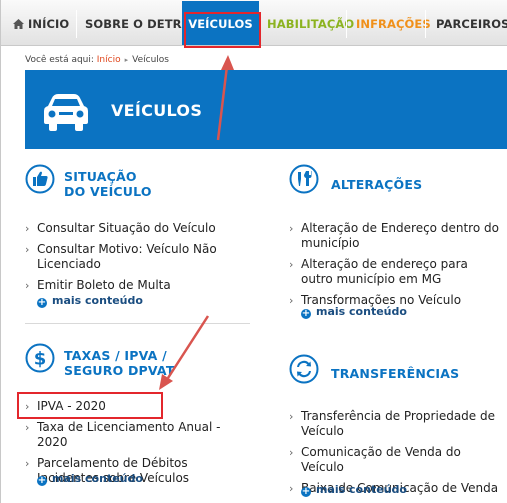 This screenshot has height=503, width=507. Describe the element at coordinates (222, 30) in the screenshot. I see `highlight-box-veiculos` at that location.